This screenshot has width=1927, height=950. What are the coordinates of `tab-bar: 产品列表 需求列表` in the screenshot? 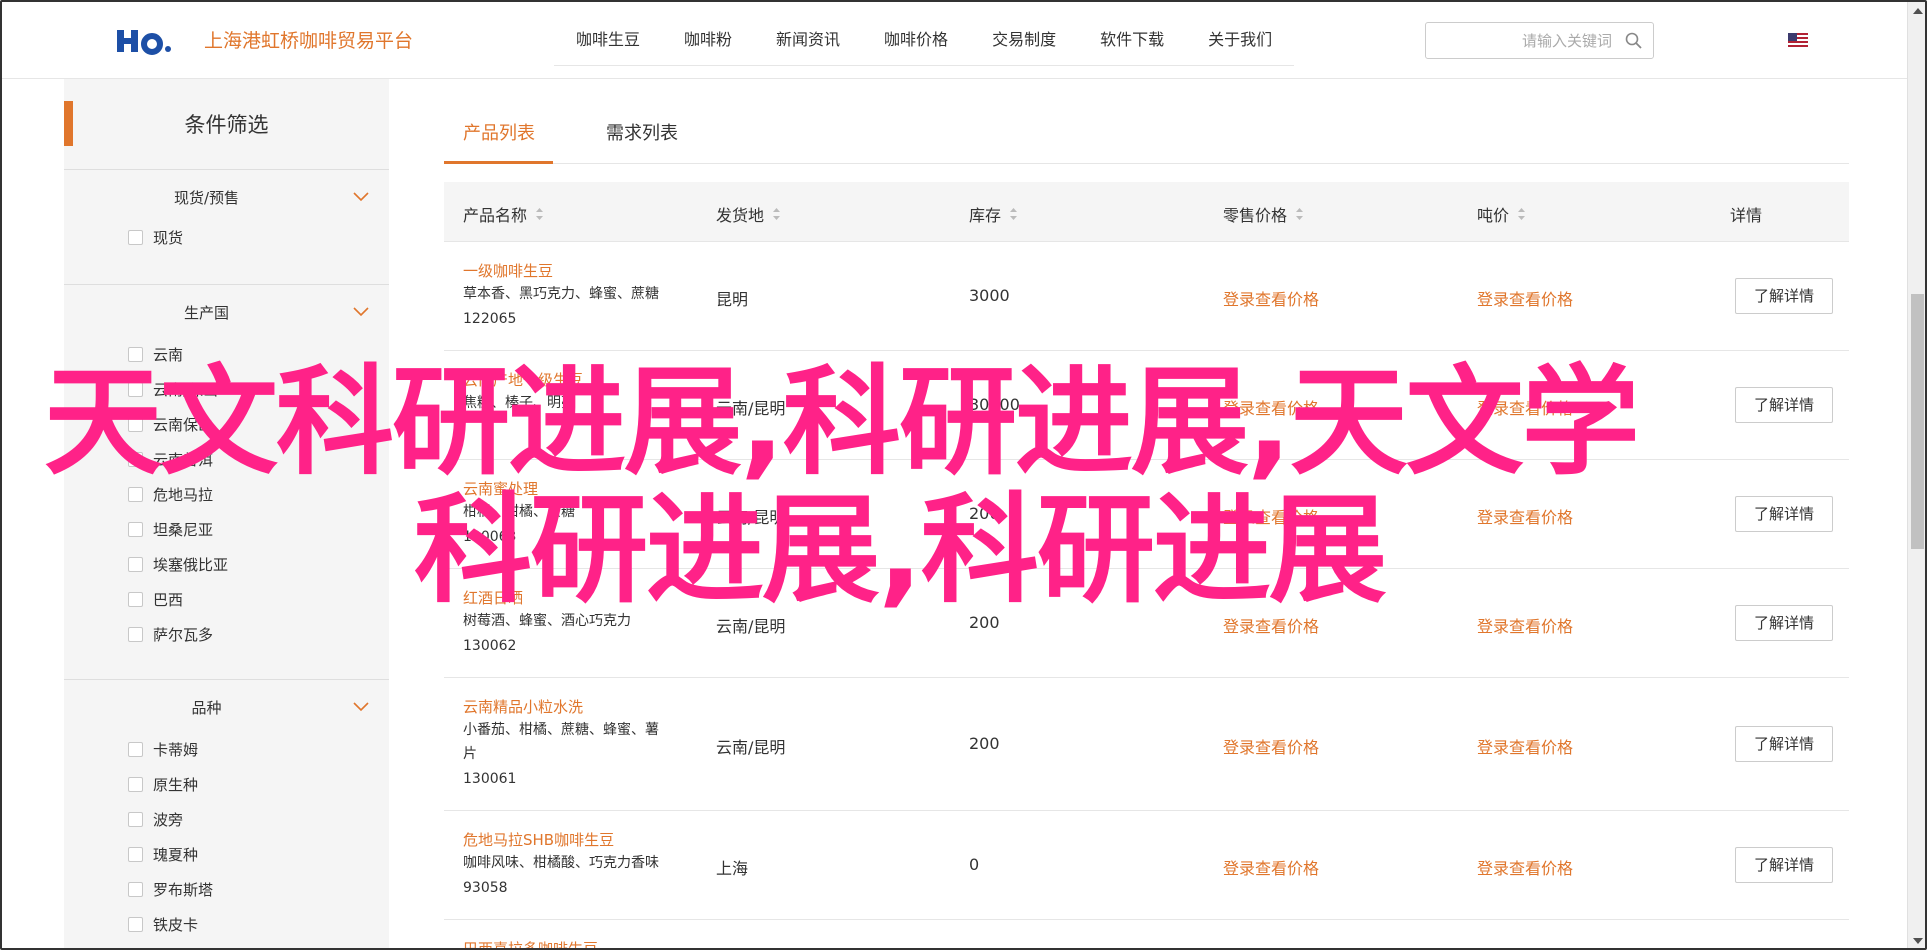 It's located at (1146, 121).